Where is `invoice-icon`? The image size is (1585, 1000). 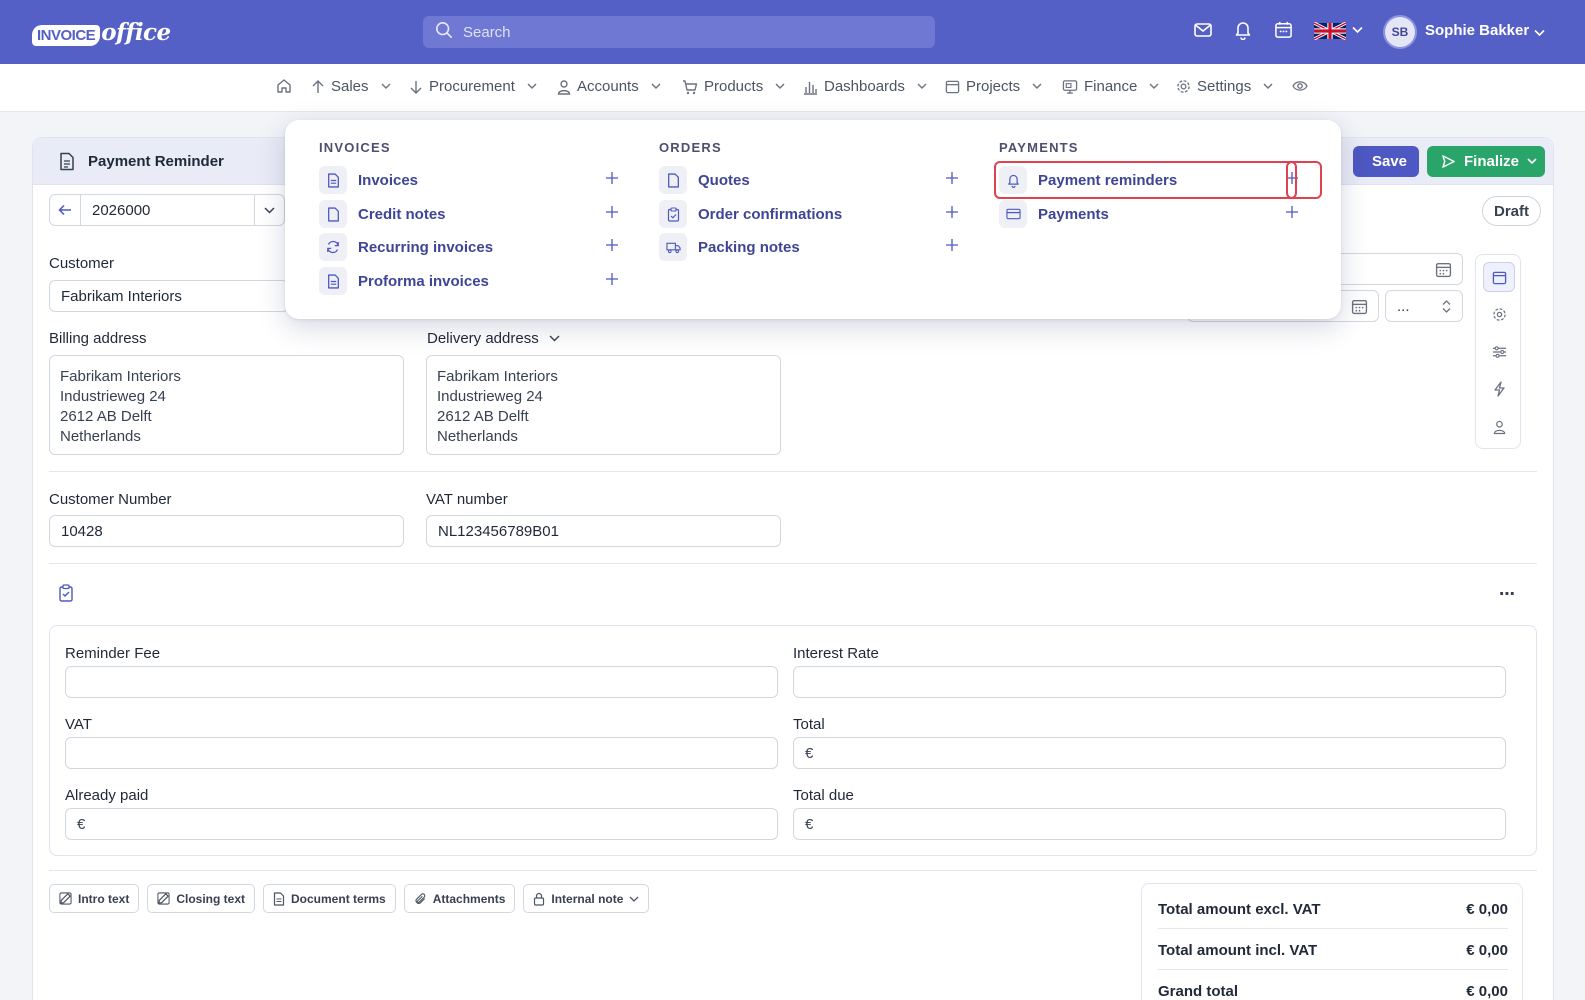 invoice-icon is located at coordinates (333, 180).